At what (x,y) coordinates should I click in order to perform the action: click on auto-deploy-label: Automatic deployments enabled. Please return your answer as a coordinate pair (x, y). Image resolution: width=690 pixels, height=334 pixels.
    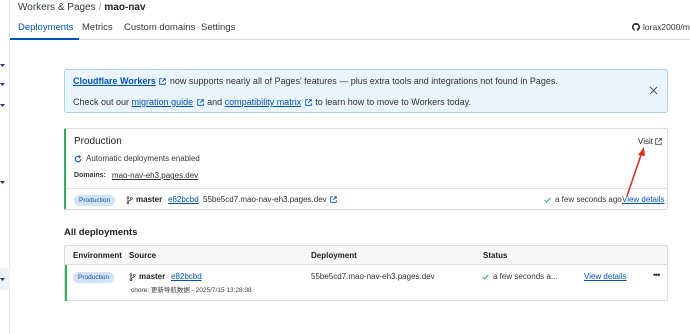
    Looking at the image, I should click on (143, 158).